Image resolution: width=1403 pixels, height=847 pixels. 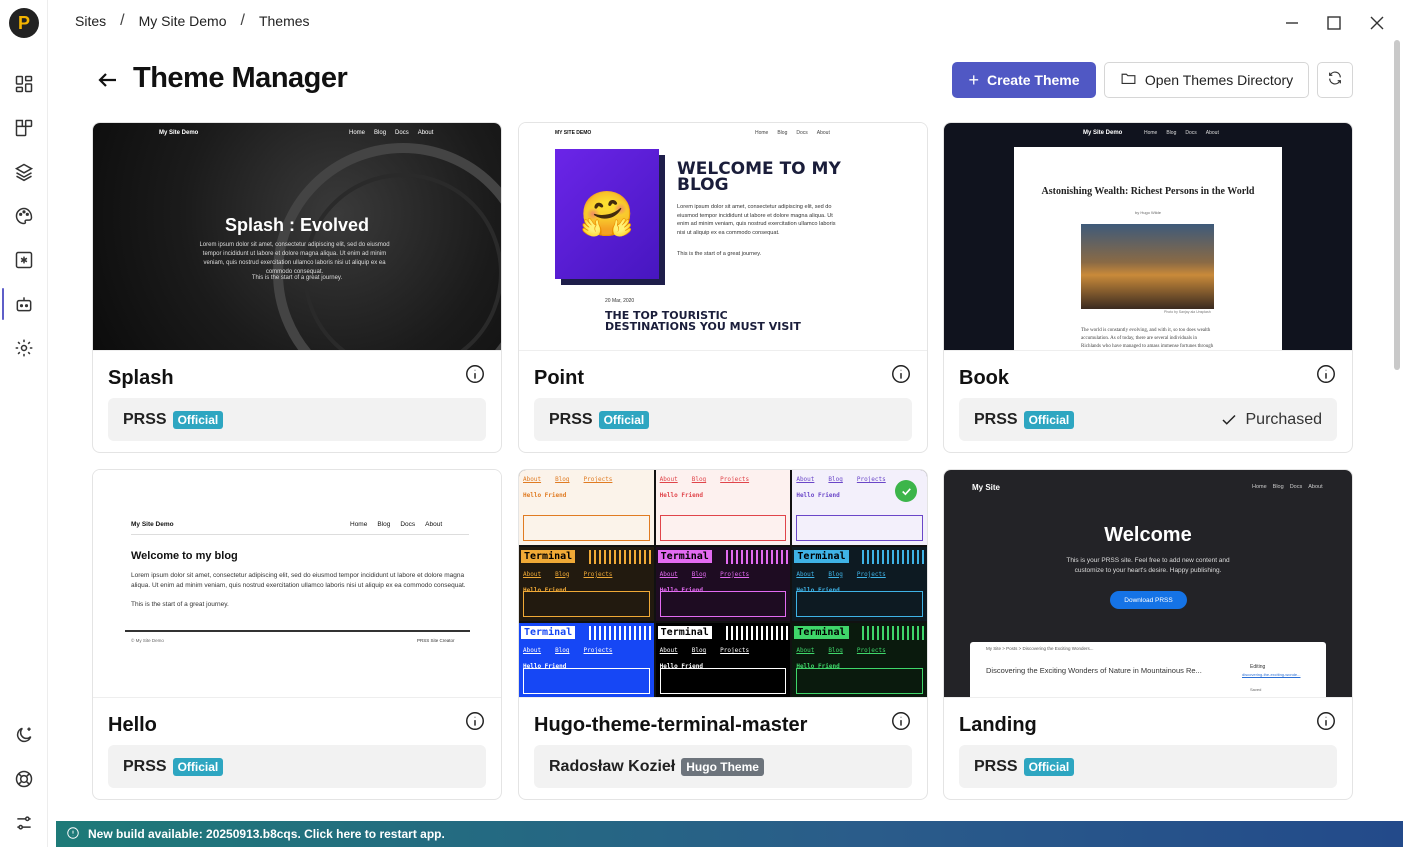 What do you see at coordinates (147, 640) in the screenshot?
I see `preview-footer: © My Site Demo` at bounding box center [147, 640].